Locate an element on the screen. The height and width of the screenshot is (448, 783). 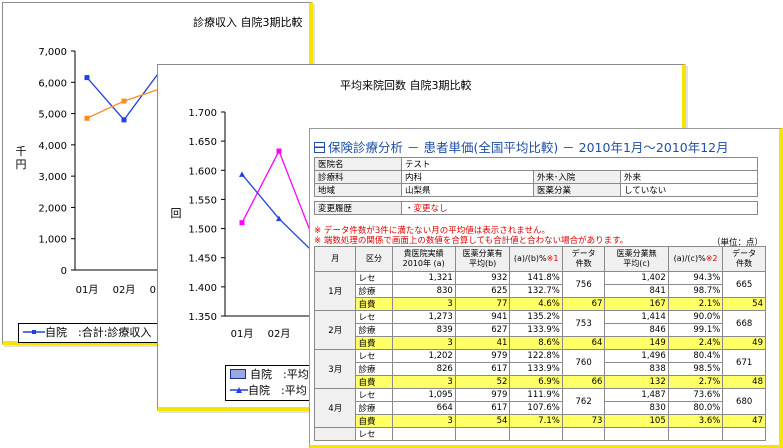
table-cell: 671 is located at coordinates (744, 362).